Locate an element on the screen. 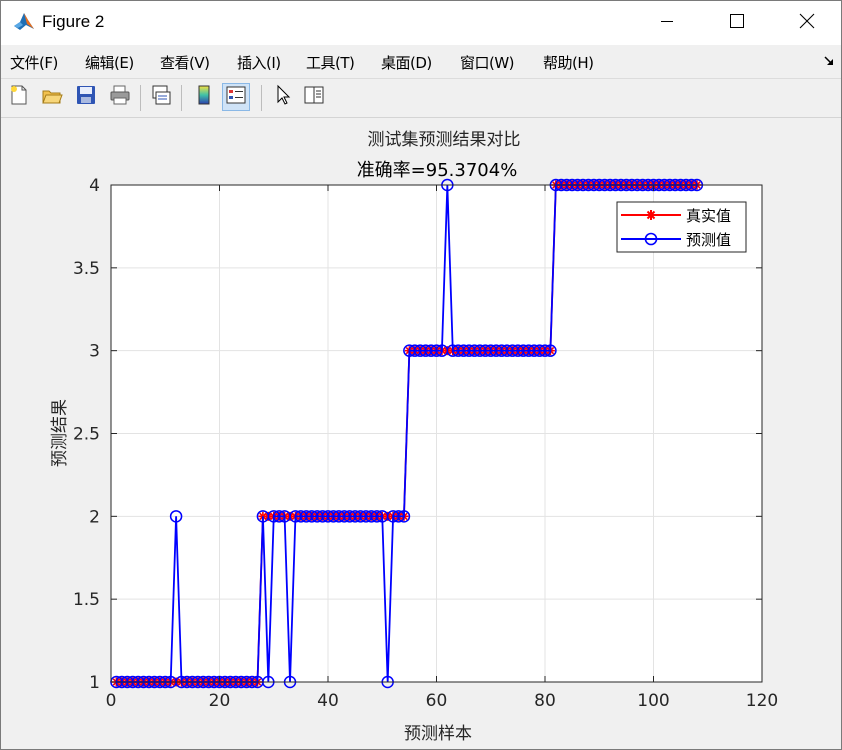 This screenshot has height=750, width=842. link-plot-button is located at coordinates (161, 97).